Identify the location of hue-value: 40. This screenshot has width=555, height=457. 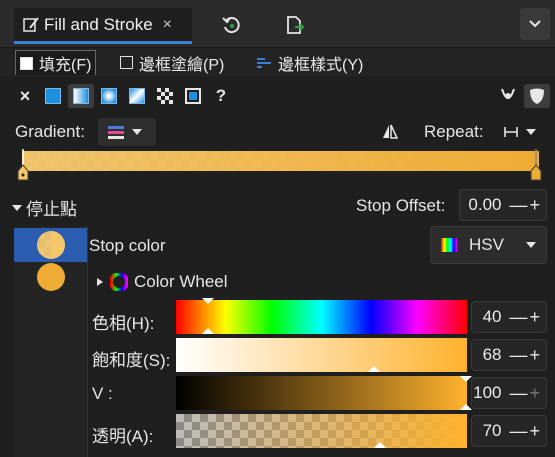
(492, 316).